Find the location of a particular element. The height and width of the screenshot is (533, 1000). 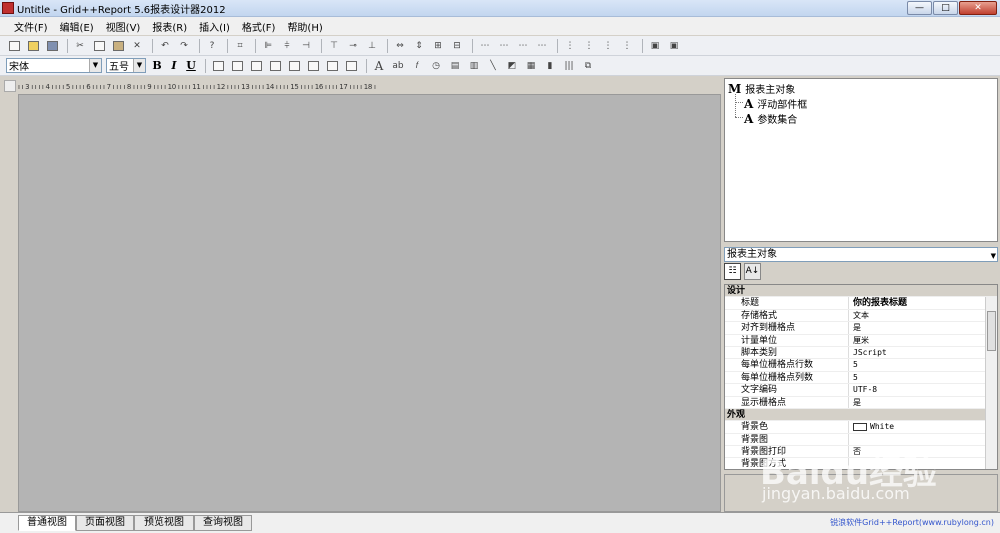

property-row: 每单位栅格点行数 5 is located at coordinates (861, 365).